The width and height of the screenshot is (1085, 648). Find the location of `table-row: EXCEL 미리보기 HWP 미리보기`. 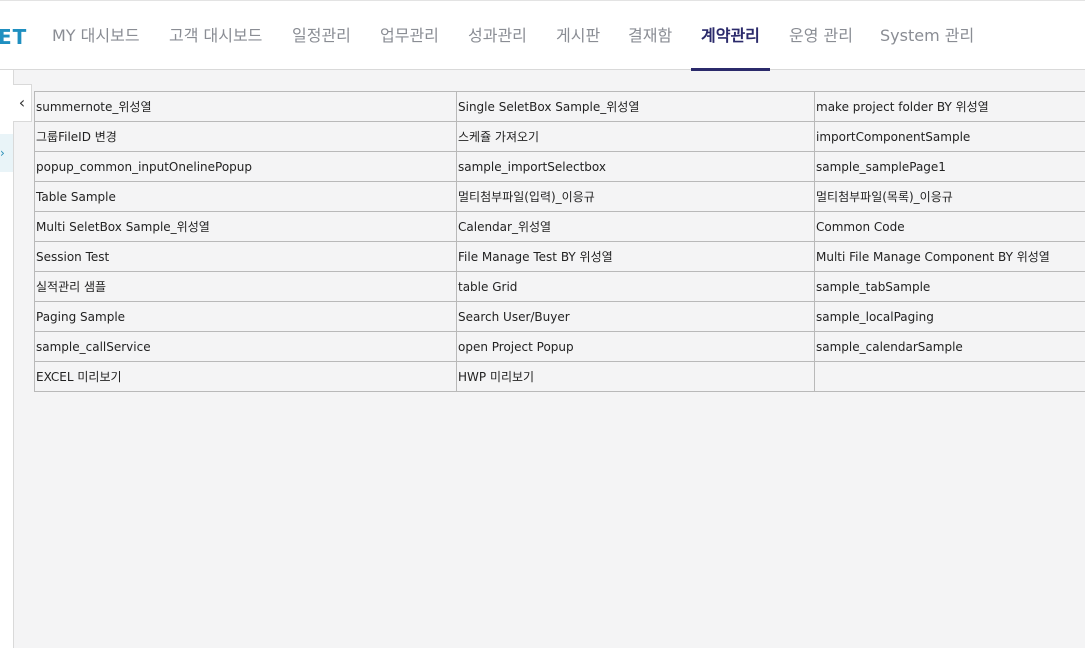

table-row: EXCEL 미리보기 HWP 미리보기 is located at coordinates (559, 376).